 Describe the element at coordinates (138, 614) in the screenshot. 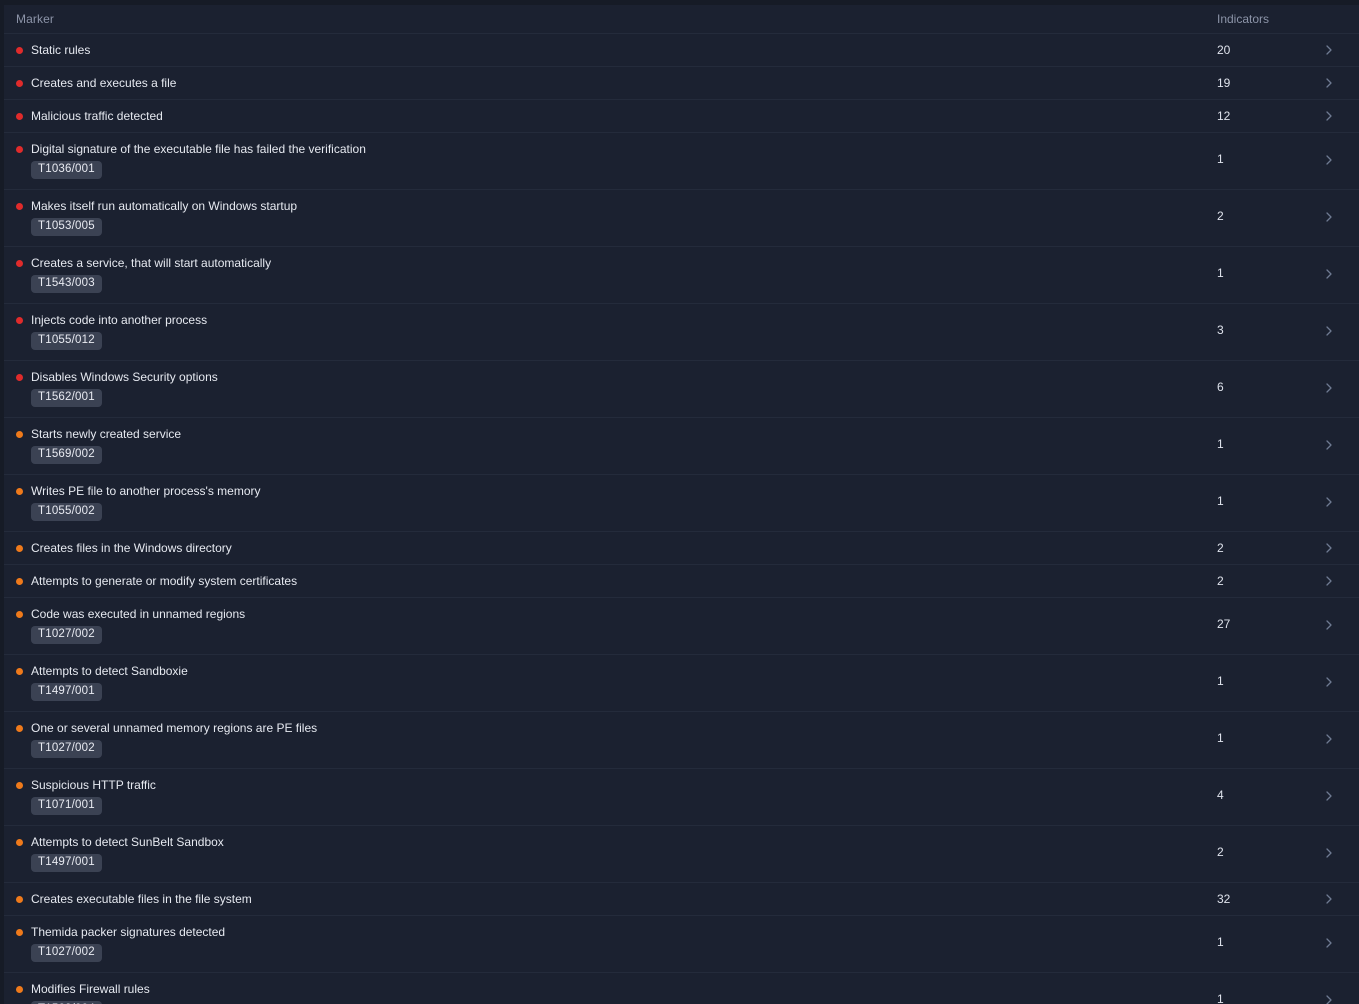

I see `marker-label: Code was executed in unnamed regions` at that location.